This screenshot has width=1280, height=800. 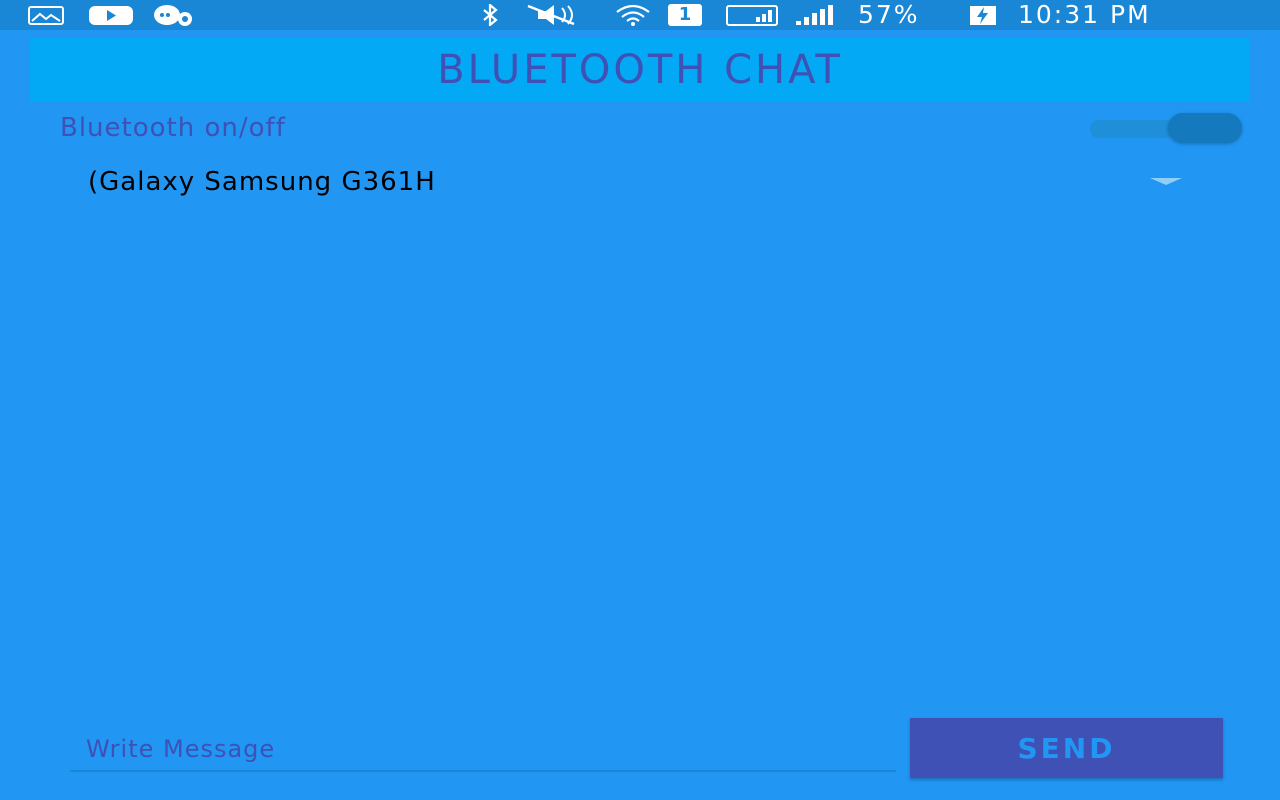 I want to click on battery-percent: 57%, so click(x=889, y=14).